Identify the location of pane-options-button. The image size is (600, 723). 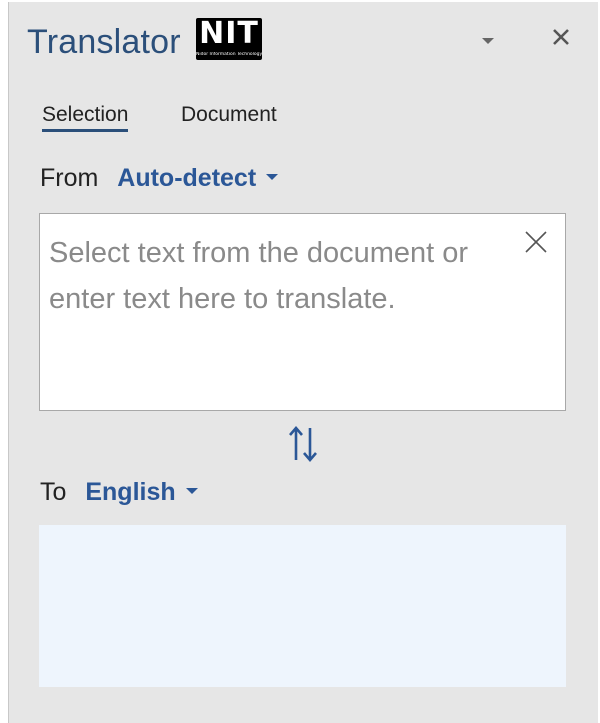
(488, 38).